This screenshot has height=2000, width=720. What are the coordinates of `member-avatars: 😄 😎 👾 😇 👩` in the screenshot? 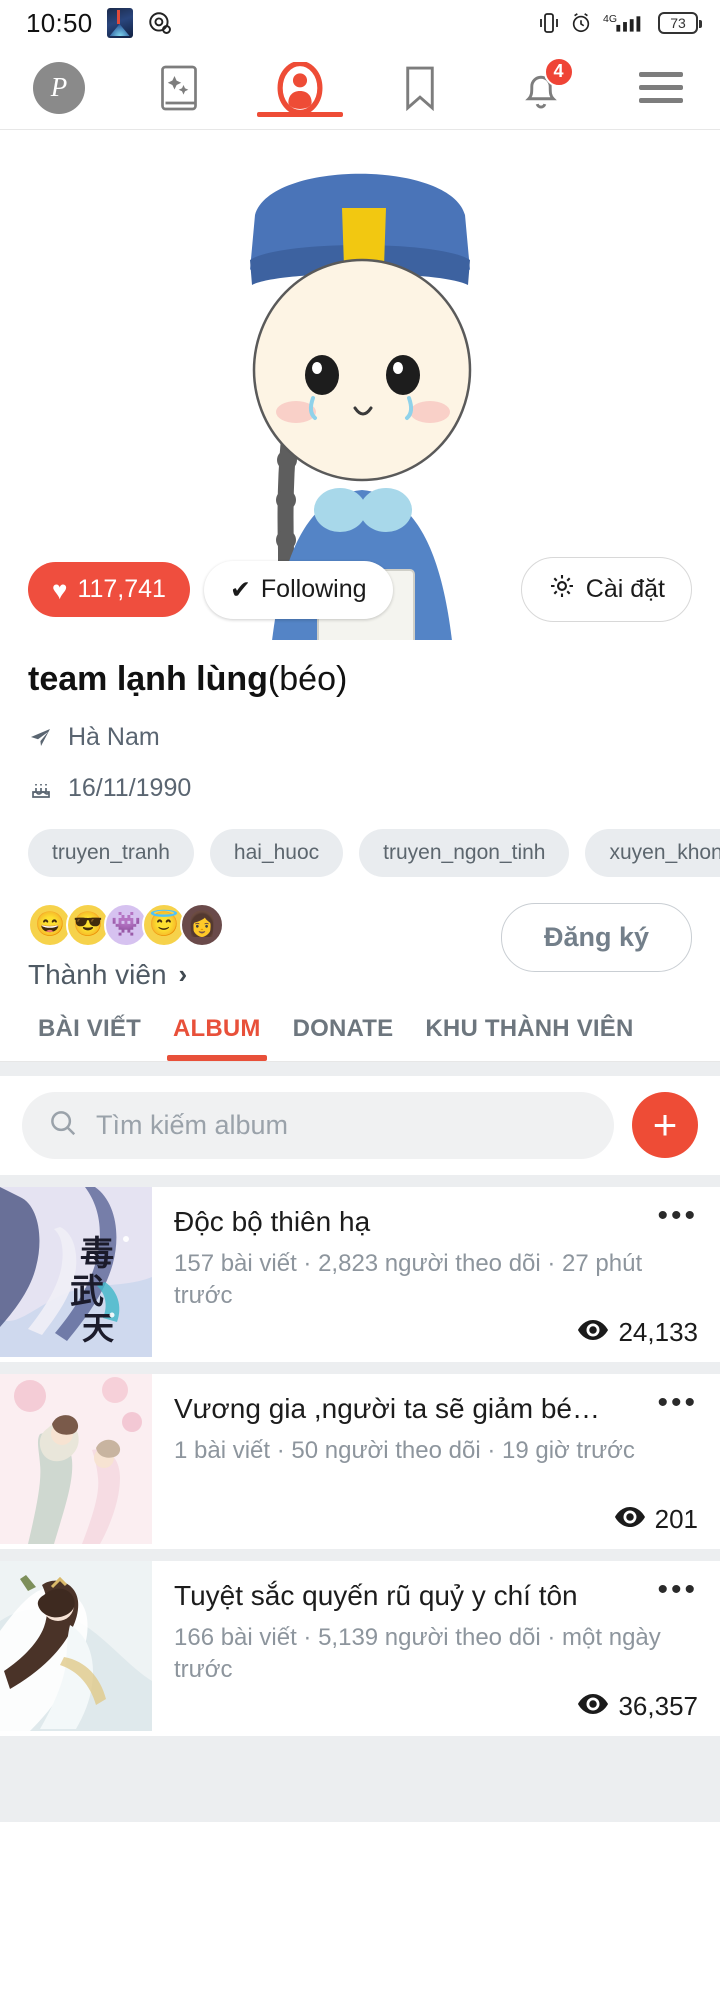 It's located at (126, 924).